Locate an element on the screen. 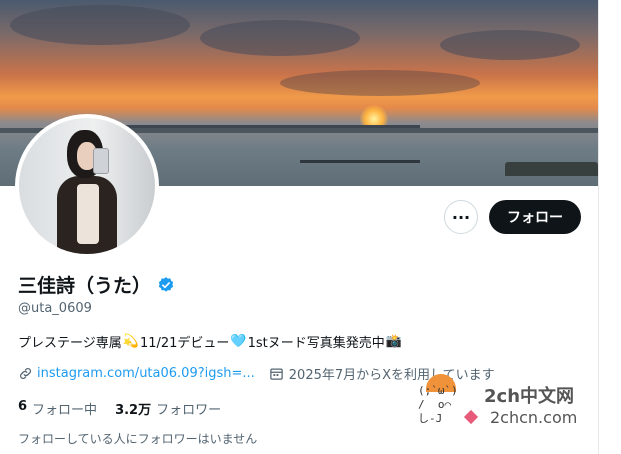 Image resolution: width=621 pixels, height=454 pixels. name-row: 三佳詩（うた） is located at coordinates (96, 284).